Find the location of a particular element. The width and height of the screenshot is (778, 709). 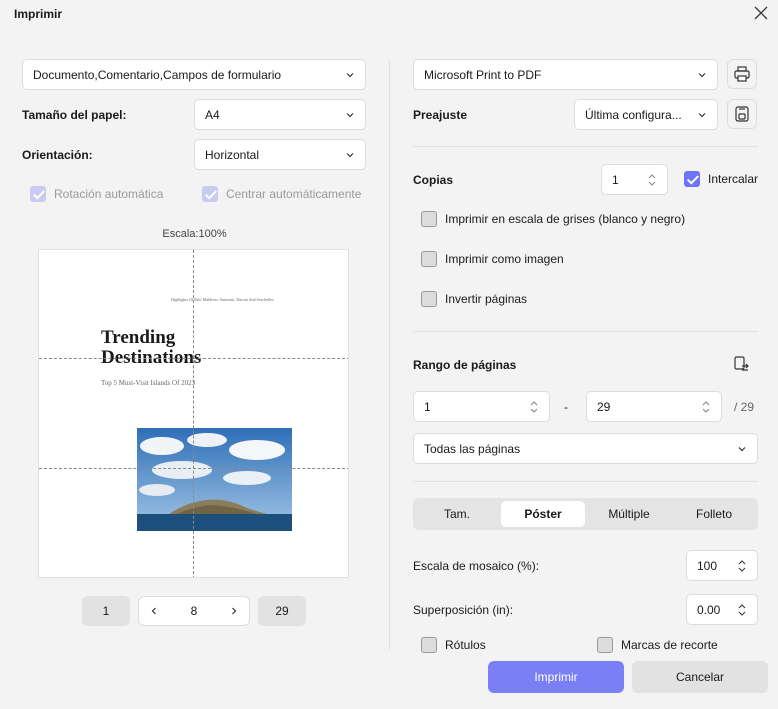

range-dash: - is located at coordinates (566, 407).